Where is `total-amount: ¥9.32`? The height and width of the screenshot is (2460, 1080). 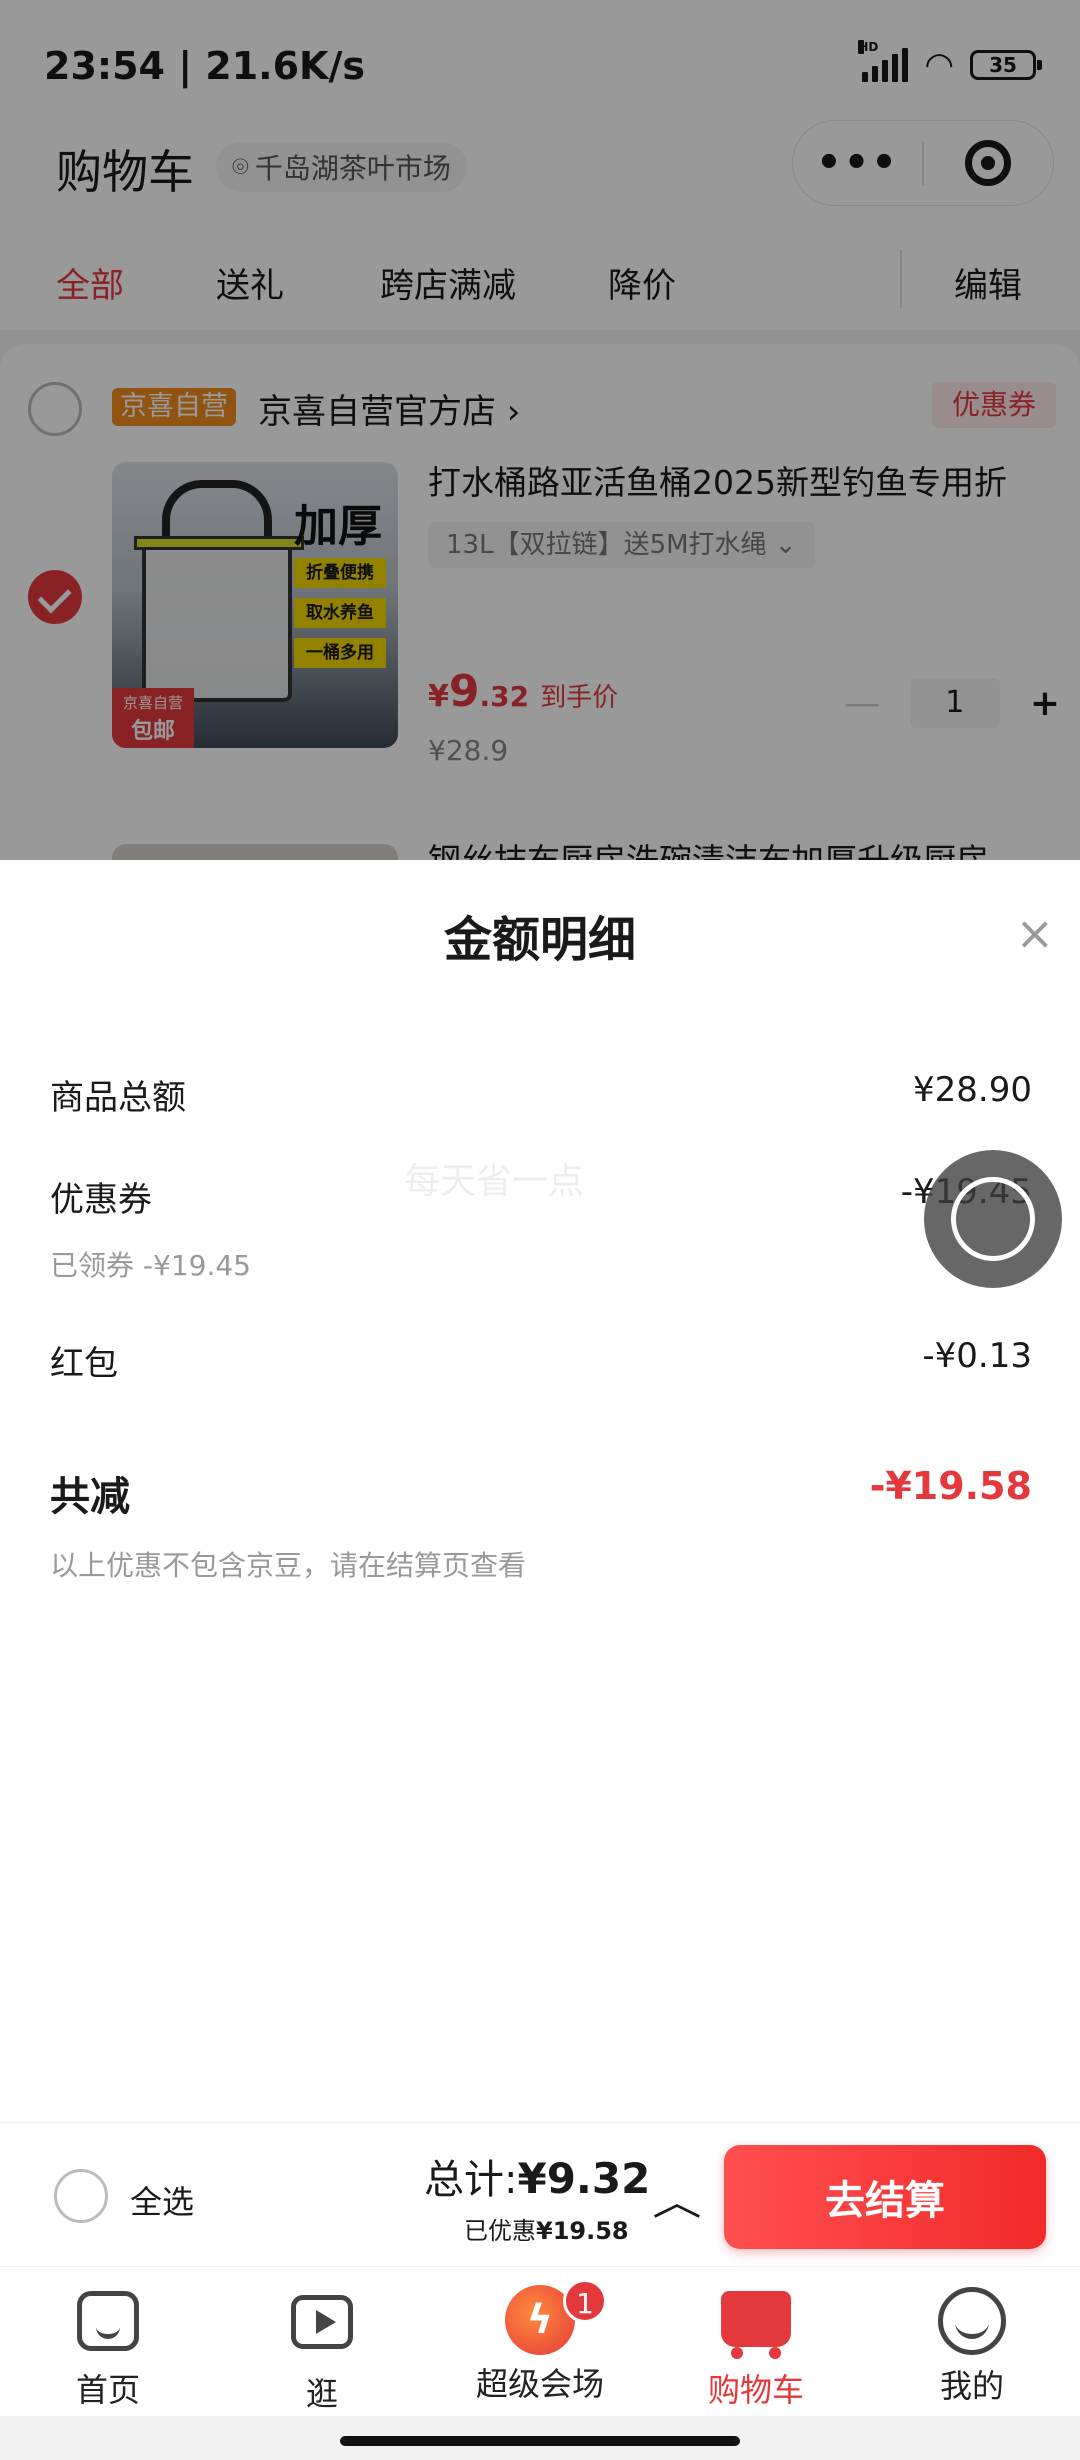
total-amount: ¥9.32 is located at coordinates (584, 2178).